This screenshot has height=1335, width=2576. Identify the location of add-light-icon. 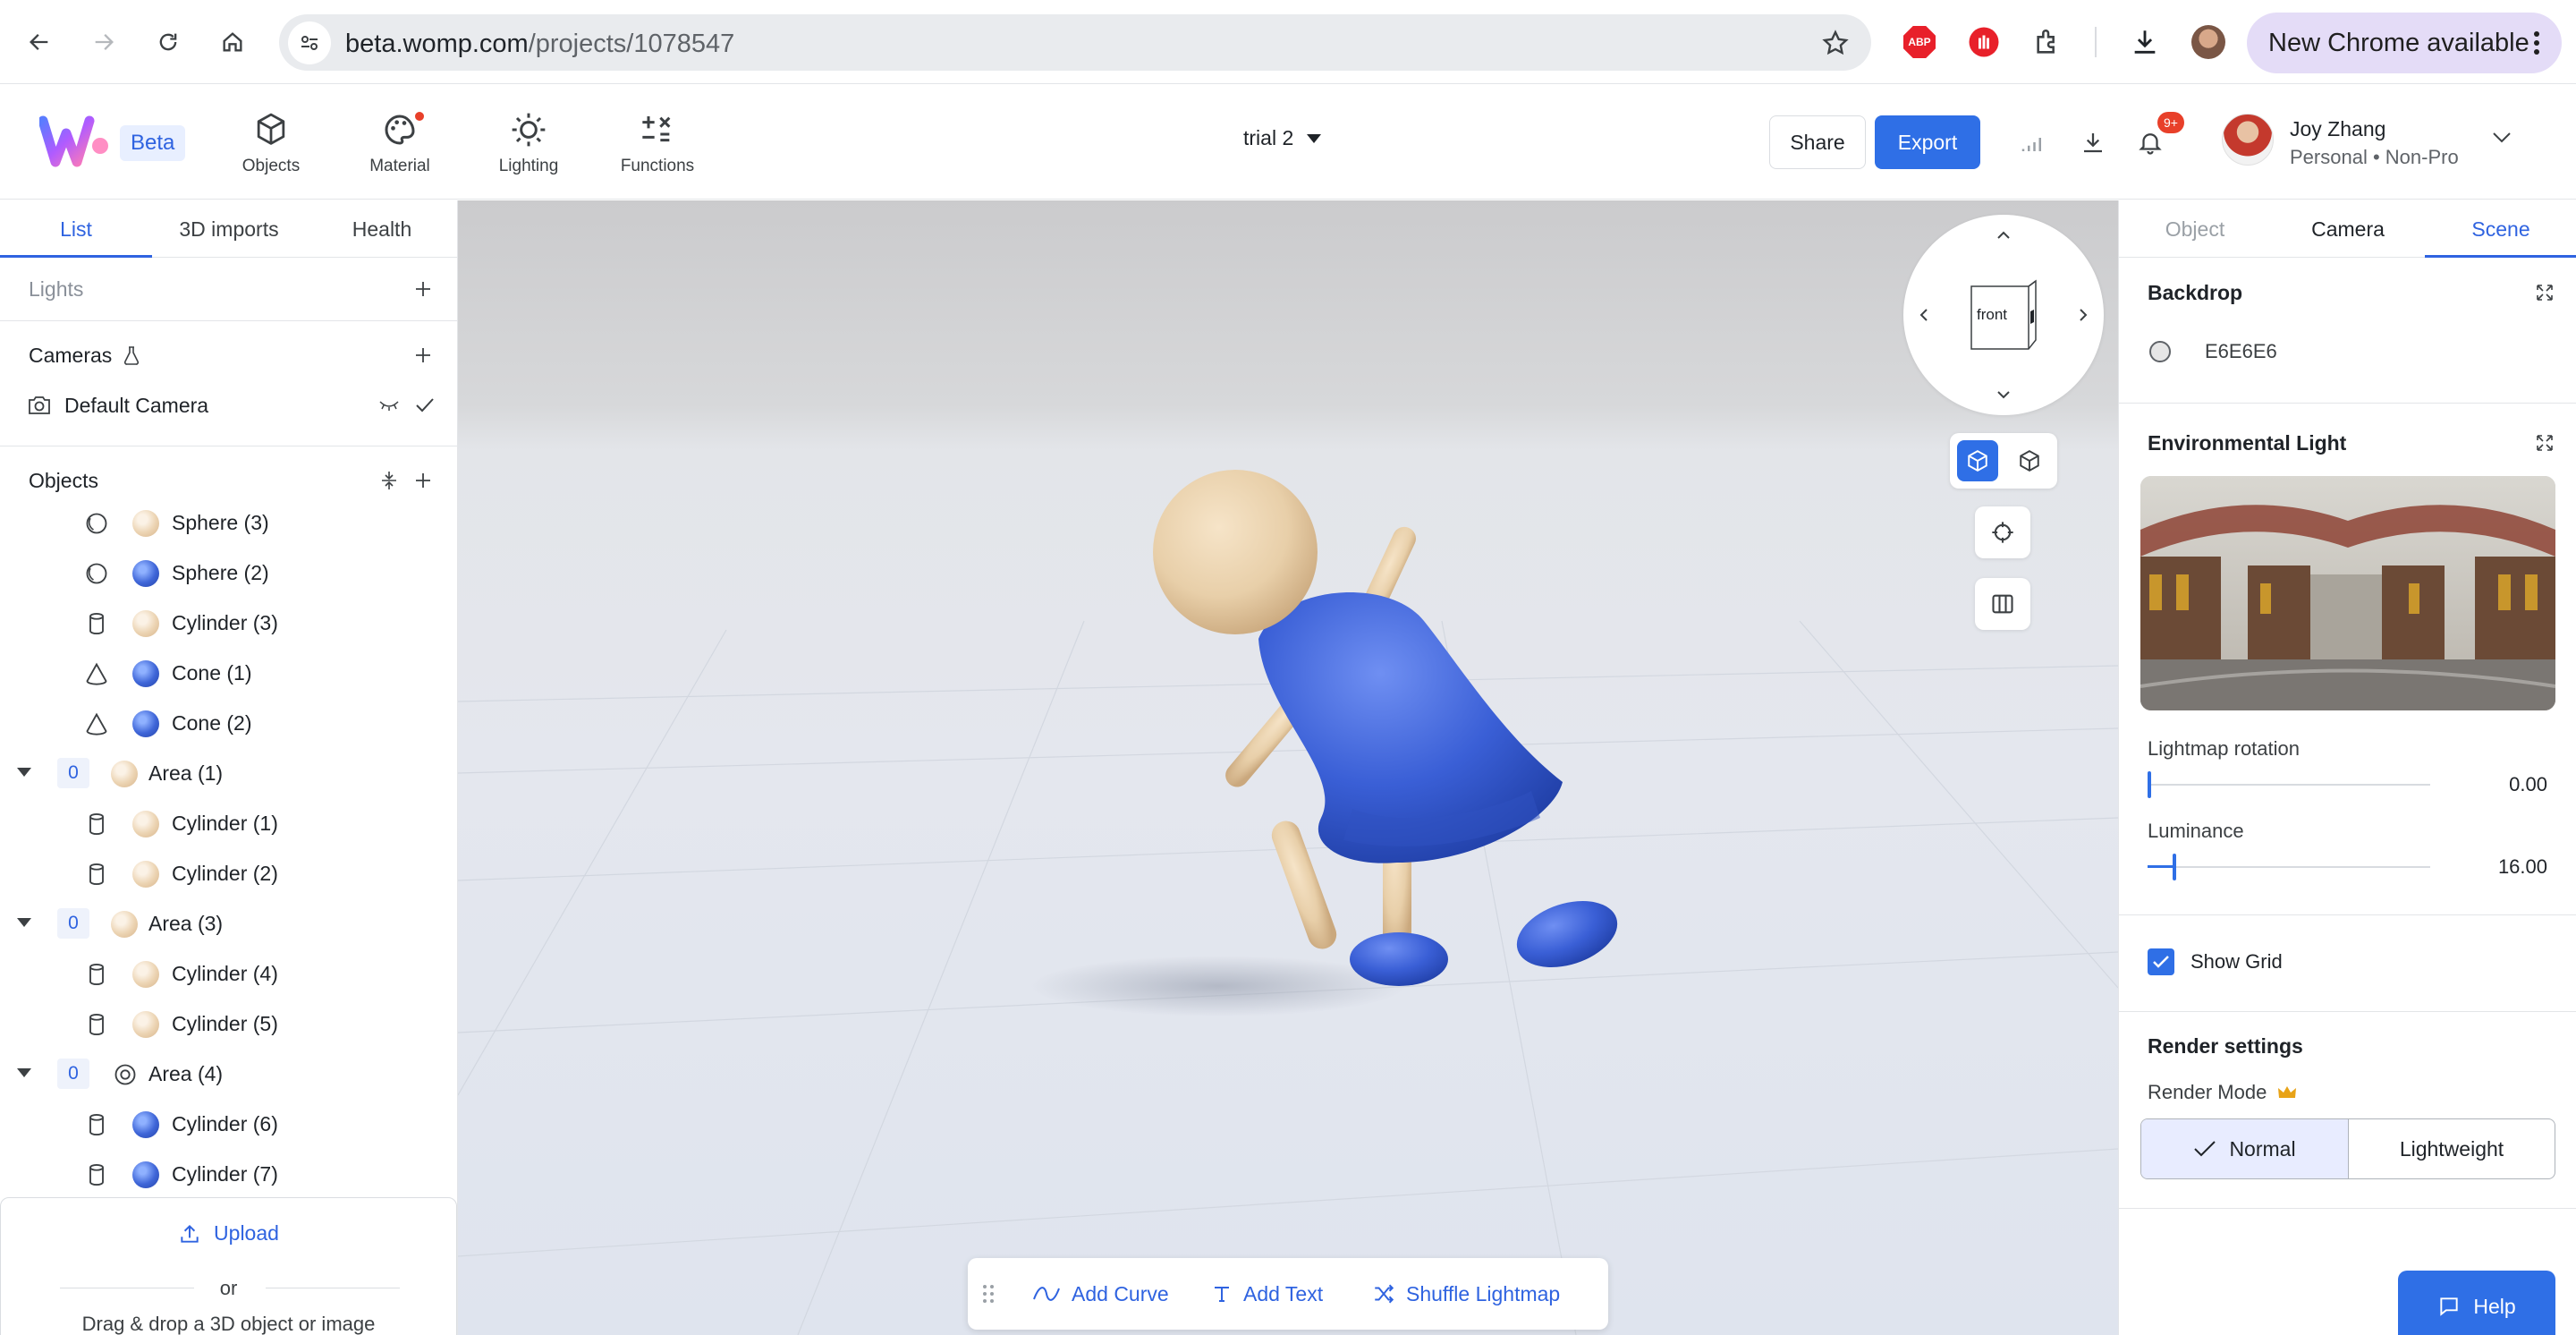
(423, 289).